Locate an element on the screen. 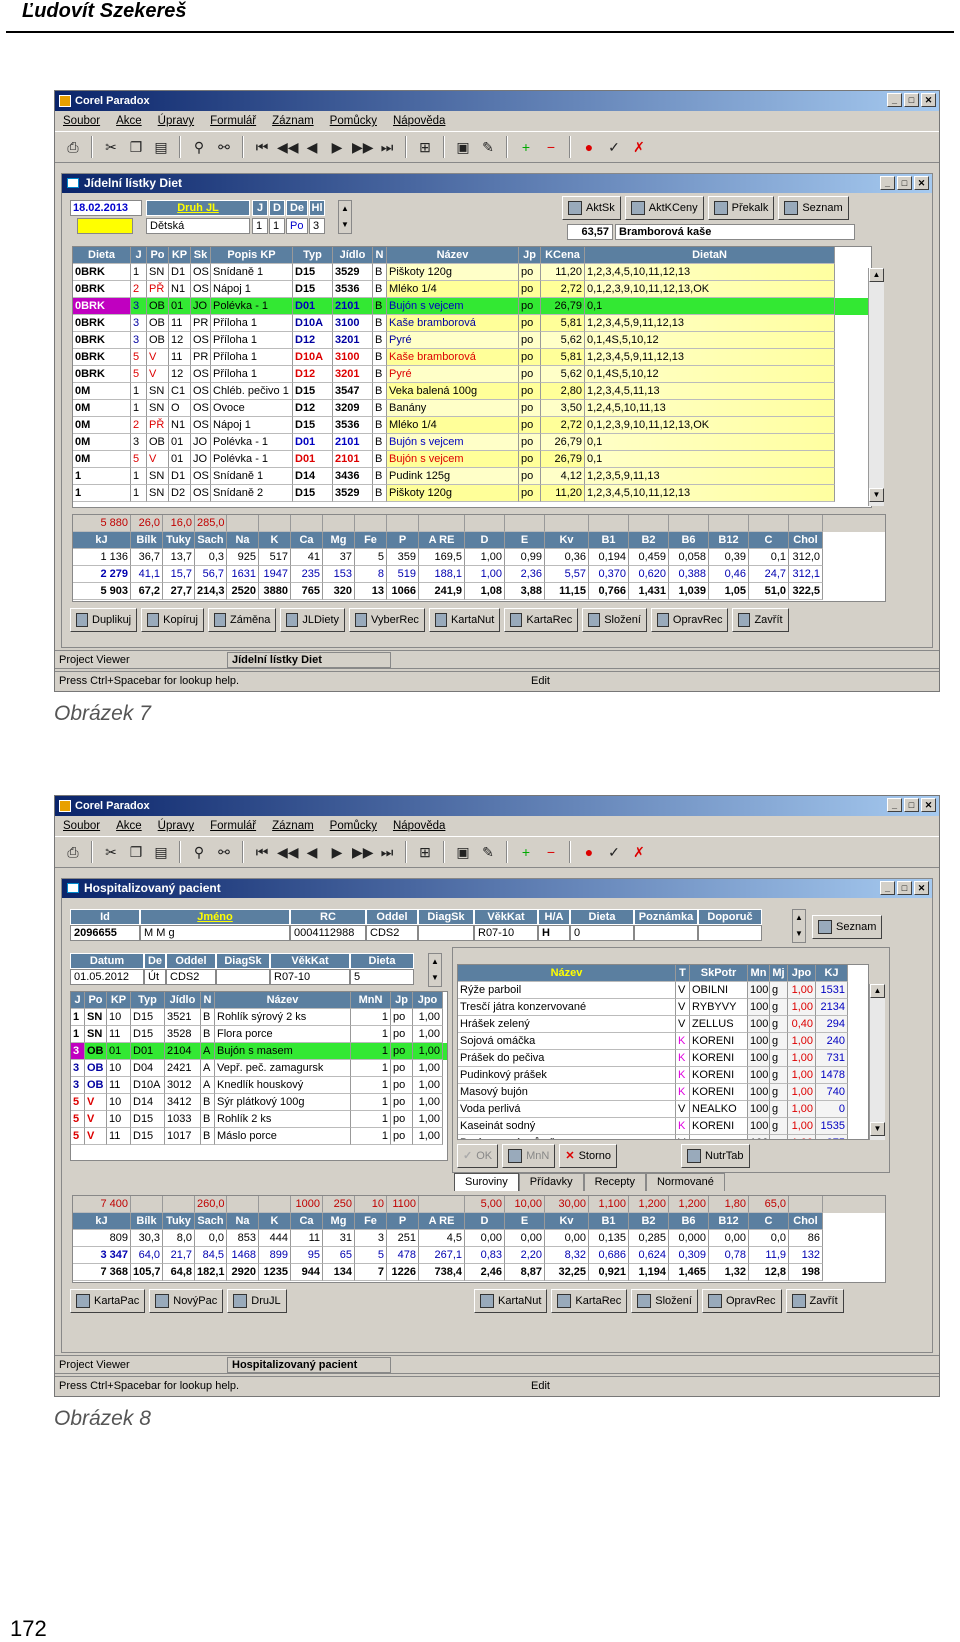 This screenshot has height=1642, width=960. bottom-button-0: Duplikuj is located at coordinates (104, 620).